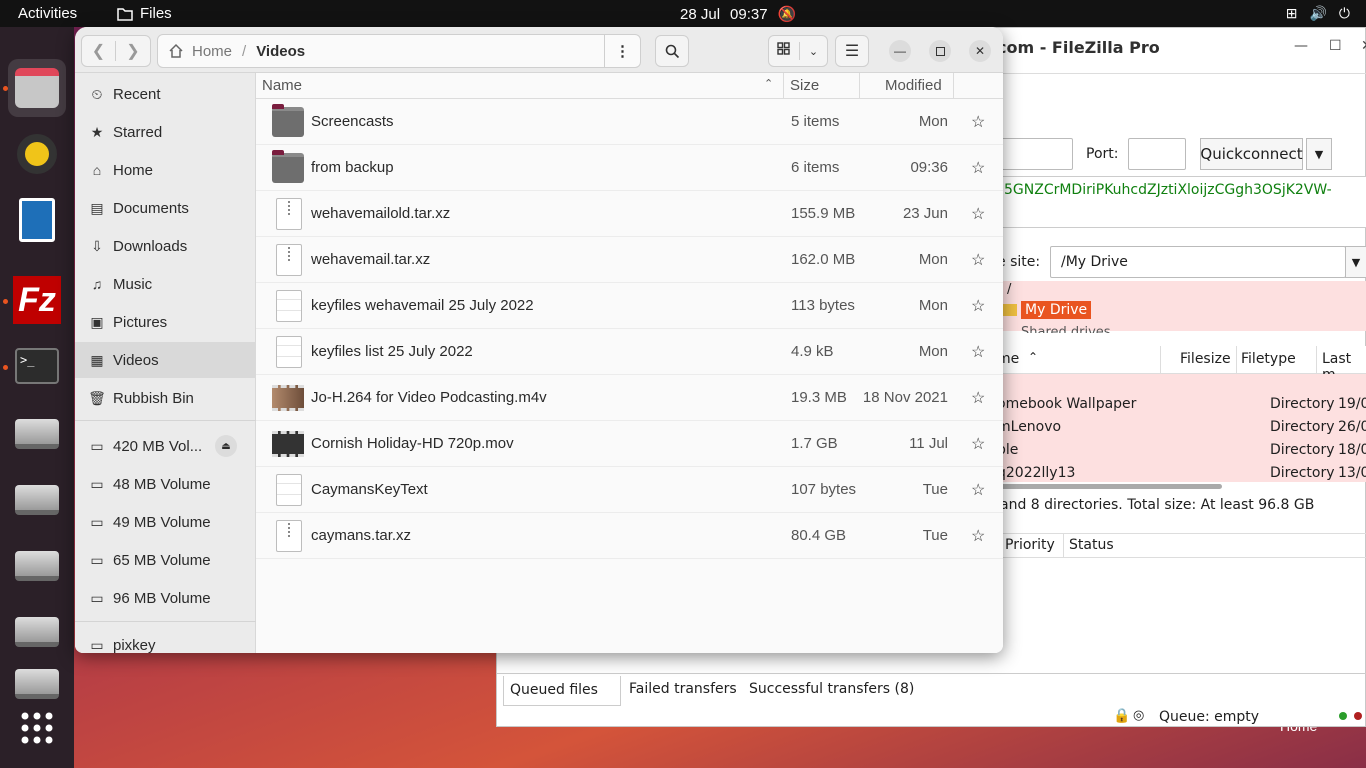 The width and height of the screenshot is (1366, 768). Describe the element at coordinates (165, 170) in the screenshot. I see `sidebar-item-home: ⌂ Home` at that location.